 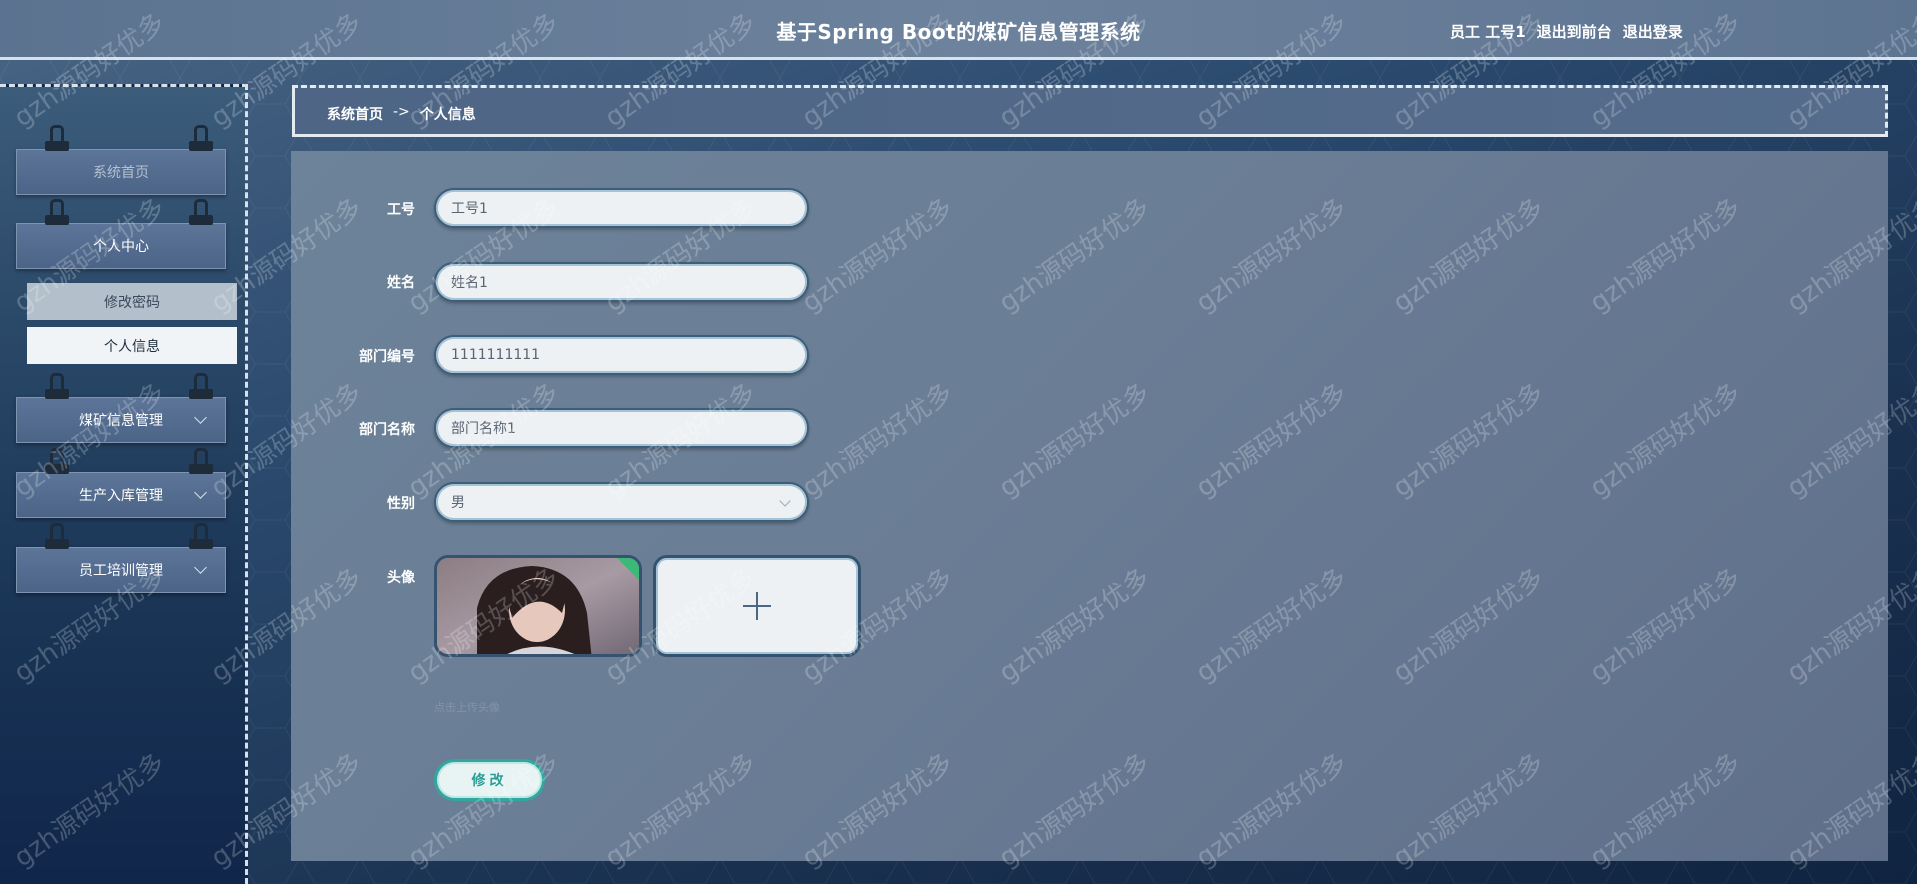 What do you see at coordinates (121, 421) in the screenshot?
I see `sidebar-item-label: 煤矿信息管理` at bounding box center [121, 421].